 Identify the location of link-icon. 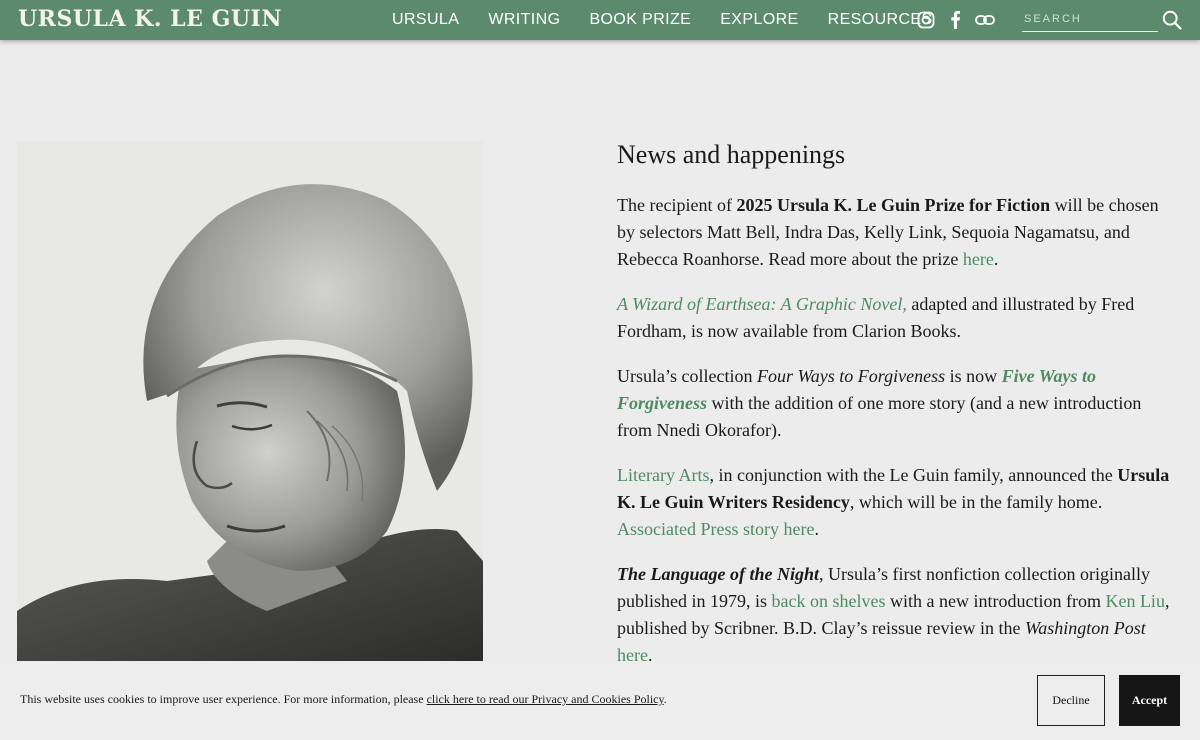
(985, 22).